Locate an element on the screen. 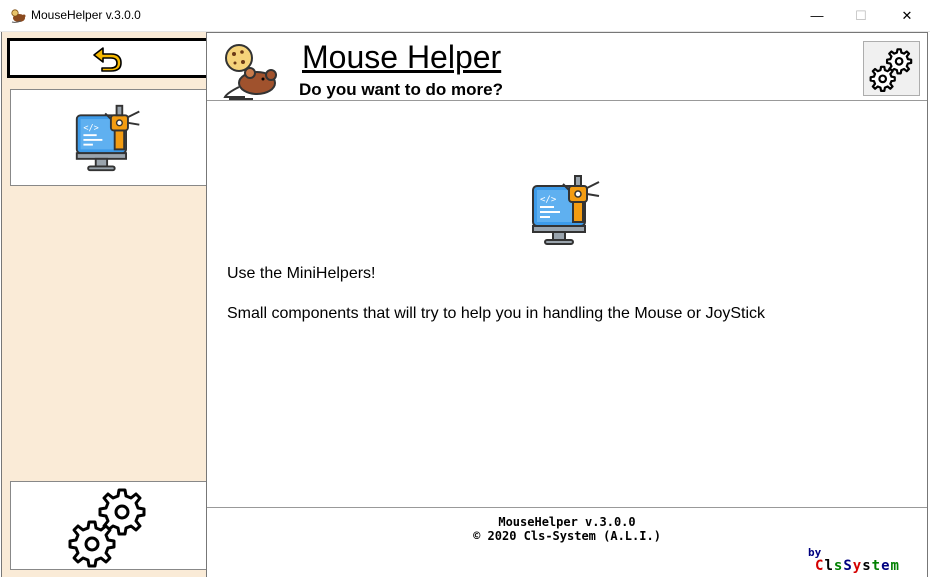 Image resolution: width=930 pixels, height=579 pixels. settings-sidebar-button is located at coordinates (108, 525).